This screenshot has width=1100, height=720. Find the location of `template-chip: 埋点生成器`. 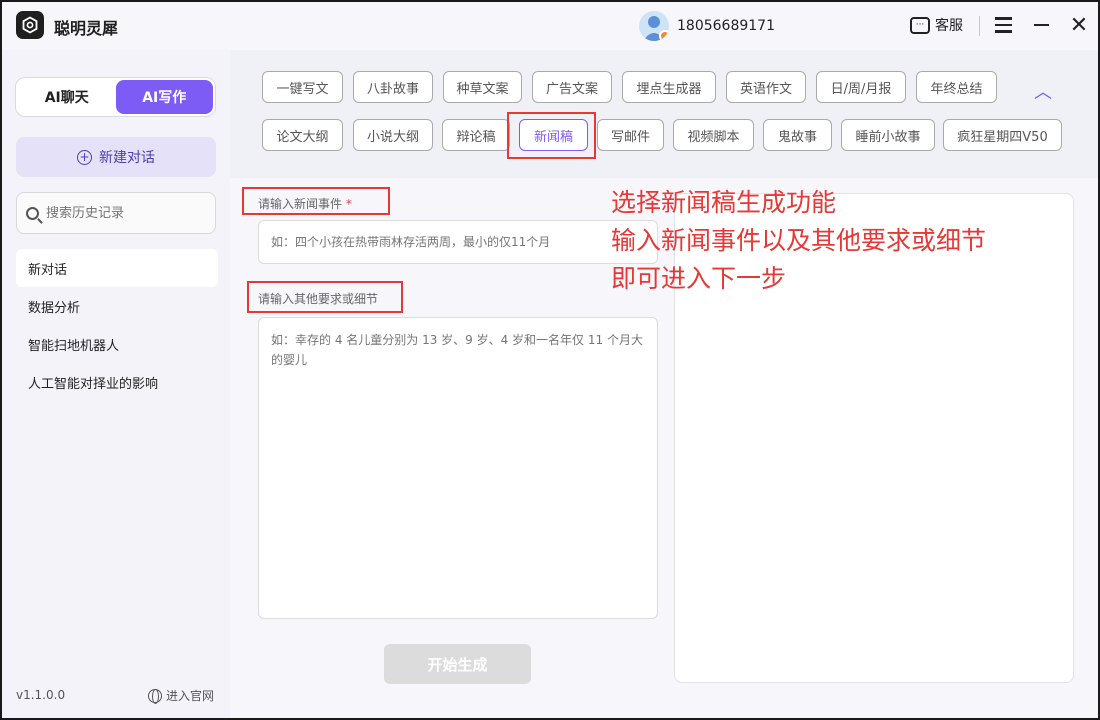

template-chip: 埋点生成器 is located at coordinates (669, 87).